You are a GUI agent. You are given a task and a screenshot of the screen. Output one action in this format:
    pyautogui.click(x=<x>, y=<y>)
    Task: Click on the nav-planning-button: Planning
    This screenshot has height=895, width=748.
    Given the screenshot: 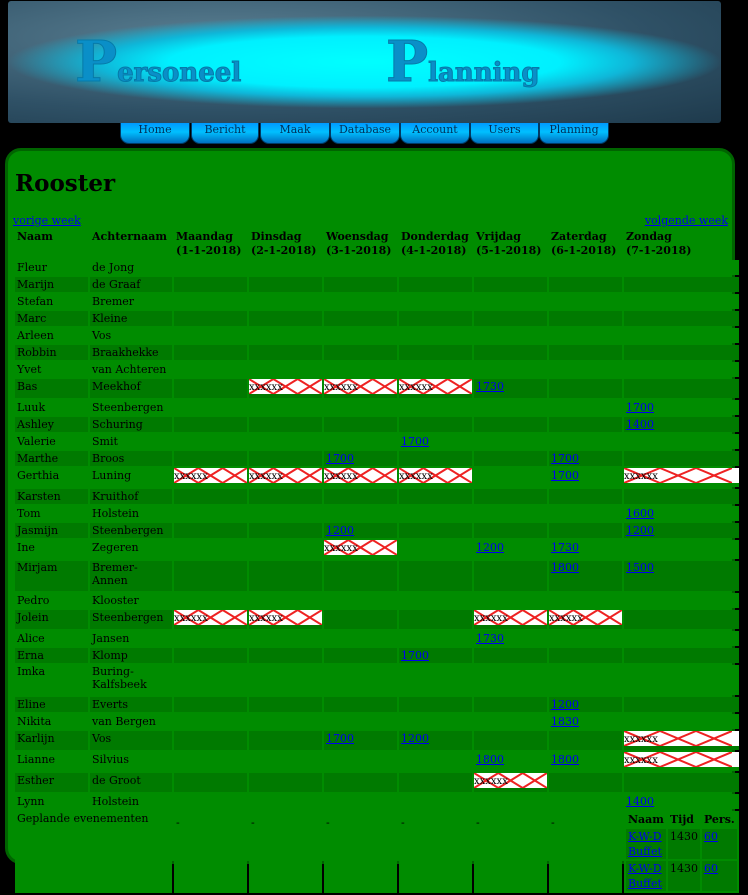 What is the action you would take?
    pyautogui.click(x=574, y=133)
    